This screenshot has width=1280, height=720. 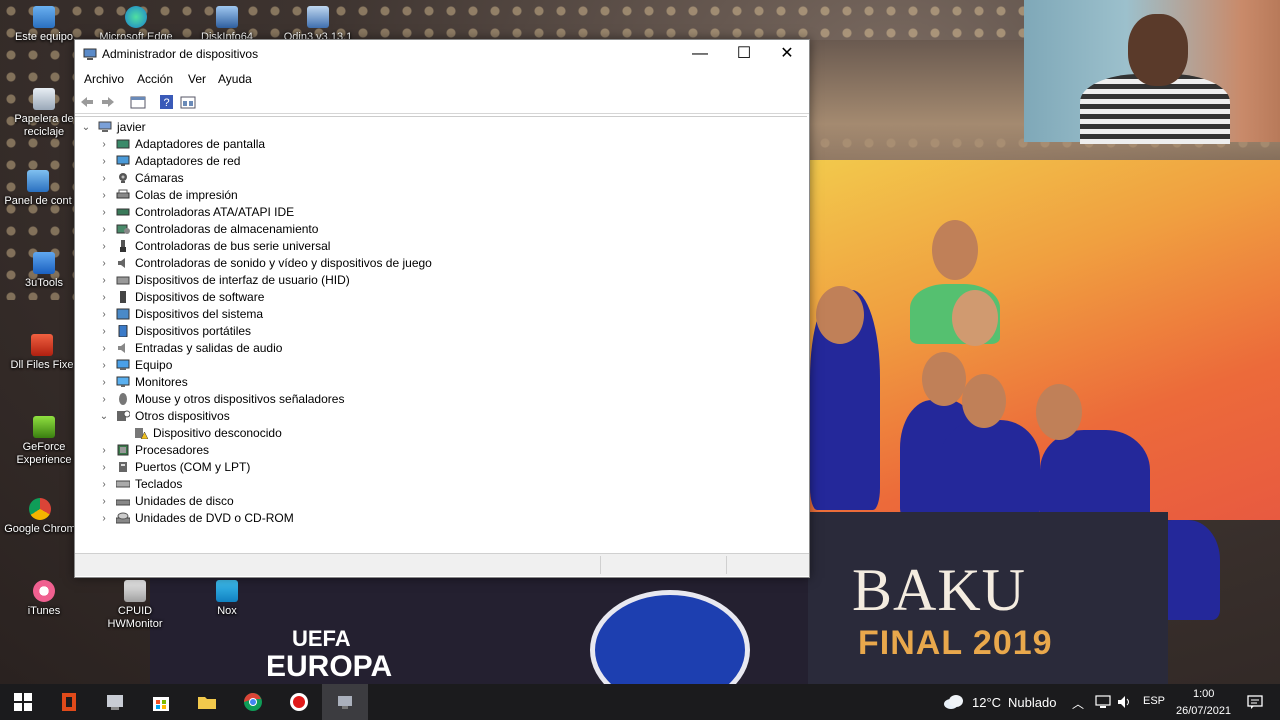 What do you see at coordinates (69, 702) in the screenshot?
I see `taskbar-office` at bounding box center [69, 702].